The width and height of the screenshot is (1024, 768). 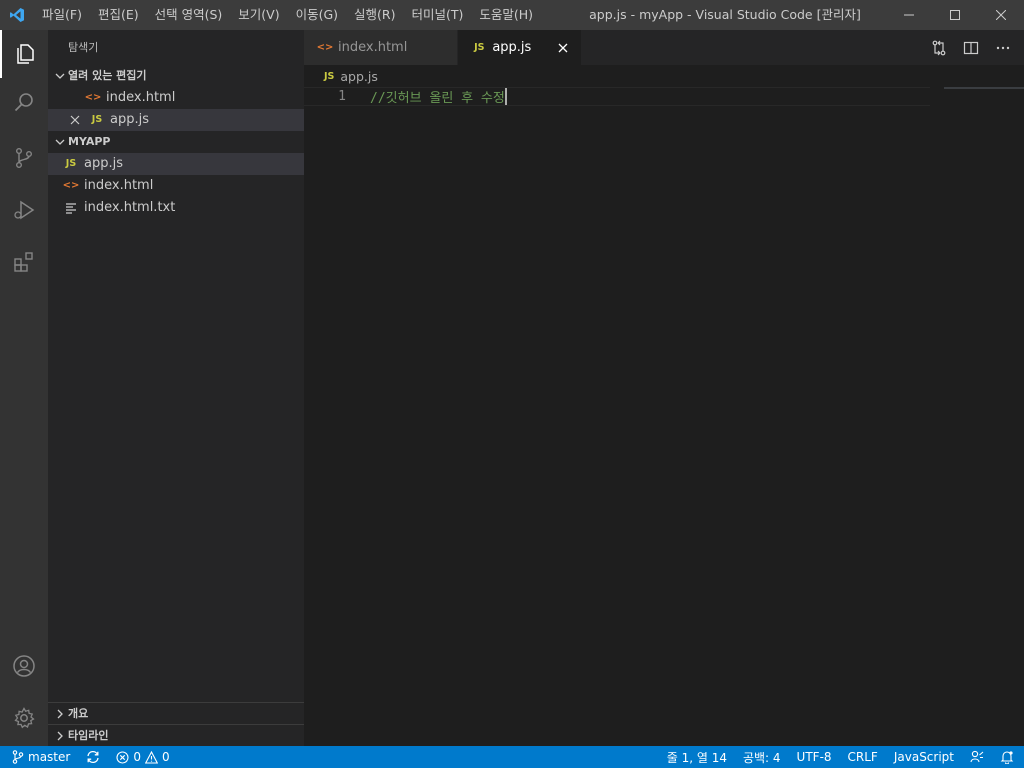 What do you see at coordinates (189, 15) in the screenshot?
I see `menu-selection: 선택 영역(S)` at bounding box center [189, 15].